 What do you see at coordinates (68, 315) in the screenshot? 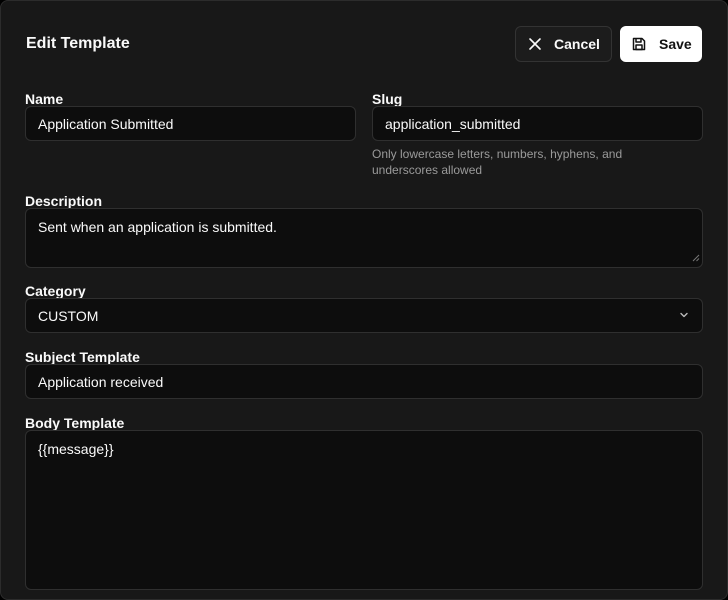
I see `category-selected-value: CUSTOM` at bounding box center [68, 315].